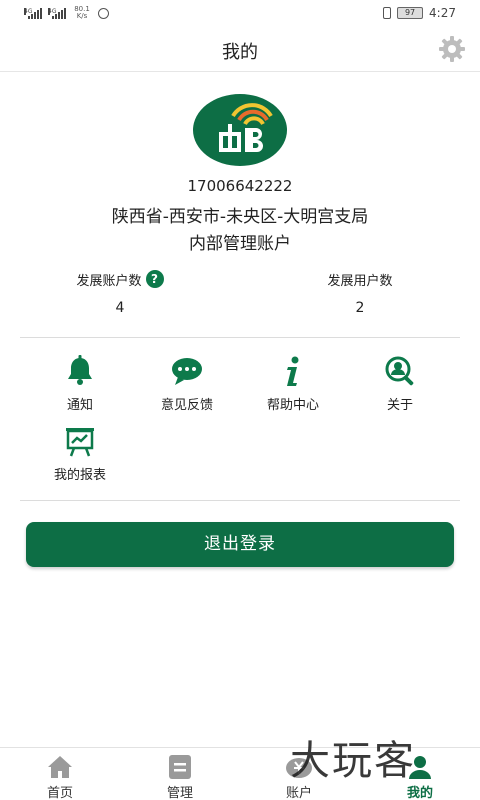 This screenshot has height=800, width=480. What do you see at coordinates (186, 405) in the screenshot?
I see `menu-feedback-label: 意见反馈` at bounding box center [186, 405].